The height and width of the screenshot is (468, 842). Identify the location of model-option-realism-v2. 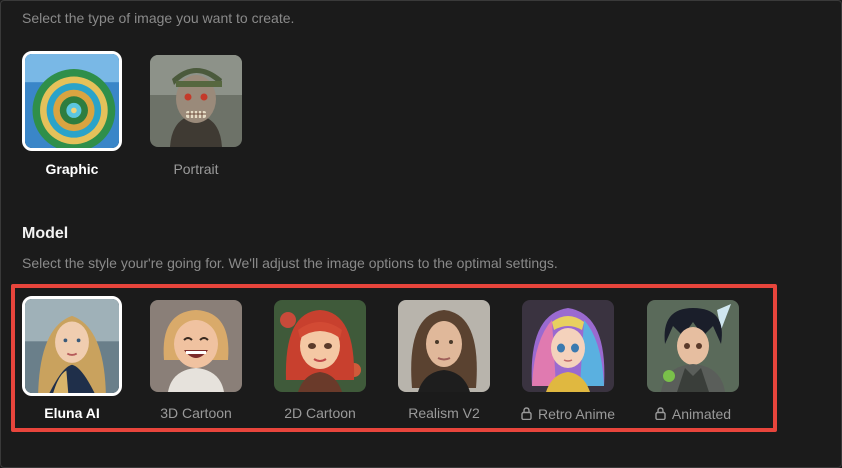
(444, 346).